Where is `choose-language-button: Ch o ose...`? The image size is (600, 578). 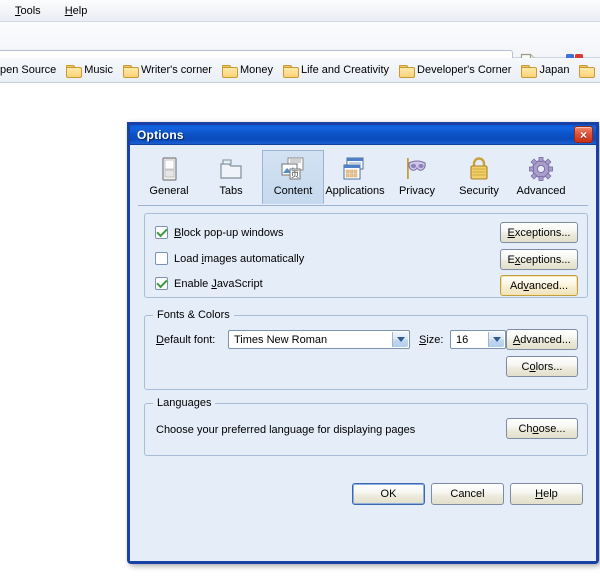
choose-language-button: Ch o ose... is located at coordinates (542, 428).